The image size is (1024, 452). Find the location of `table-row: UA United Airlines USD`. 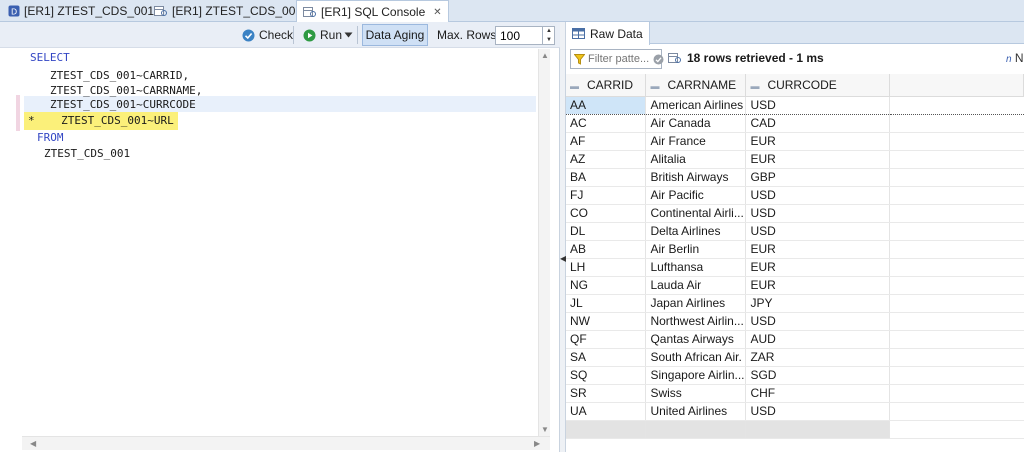

table-row: UA United Airlines USD is located at coordinates (795, 411).